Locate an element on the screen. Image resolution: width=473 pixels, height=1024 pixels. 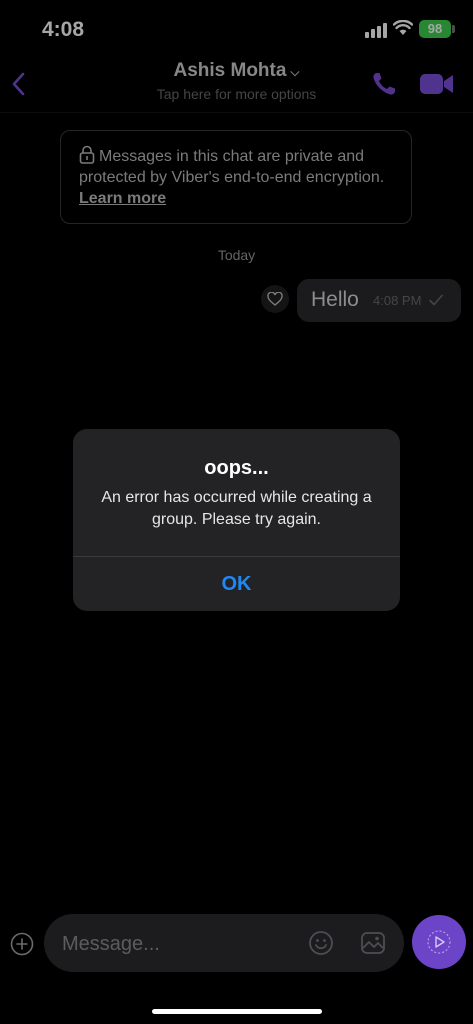
home-indicator is located at coordinates (237, 1011).